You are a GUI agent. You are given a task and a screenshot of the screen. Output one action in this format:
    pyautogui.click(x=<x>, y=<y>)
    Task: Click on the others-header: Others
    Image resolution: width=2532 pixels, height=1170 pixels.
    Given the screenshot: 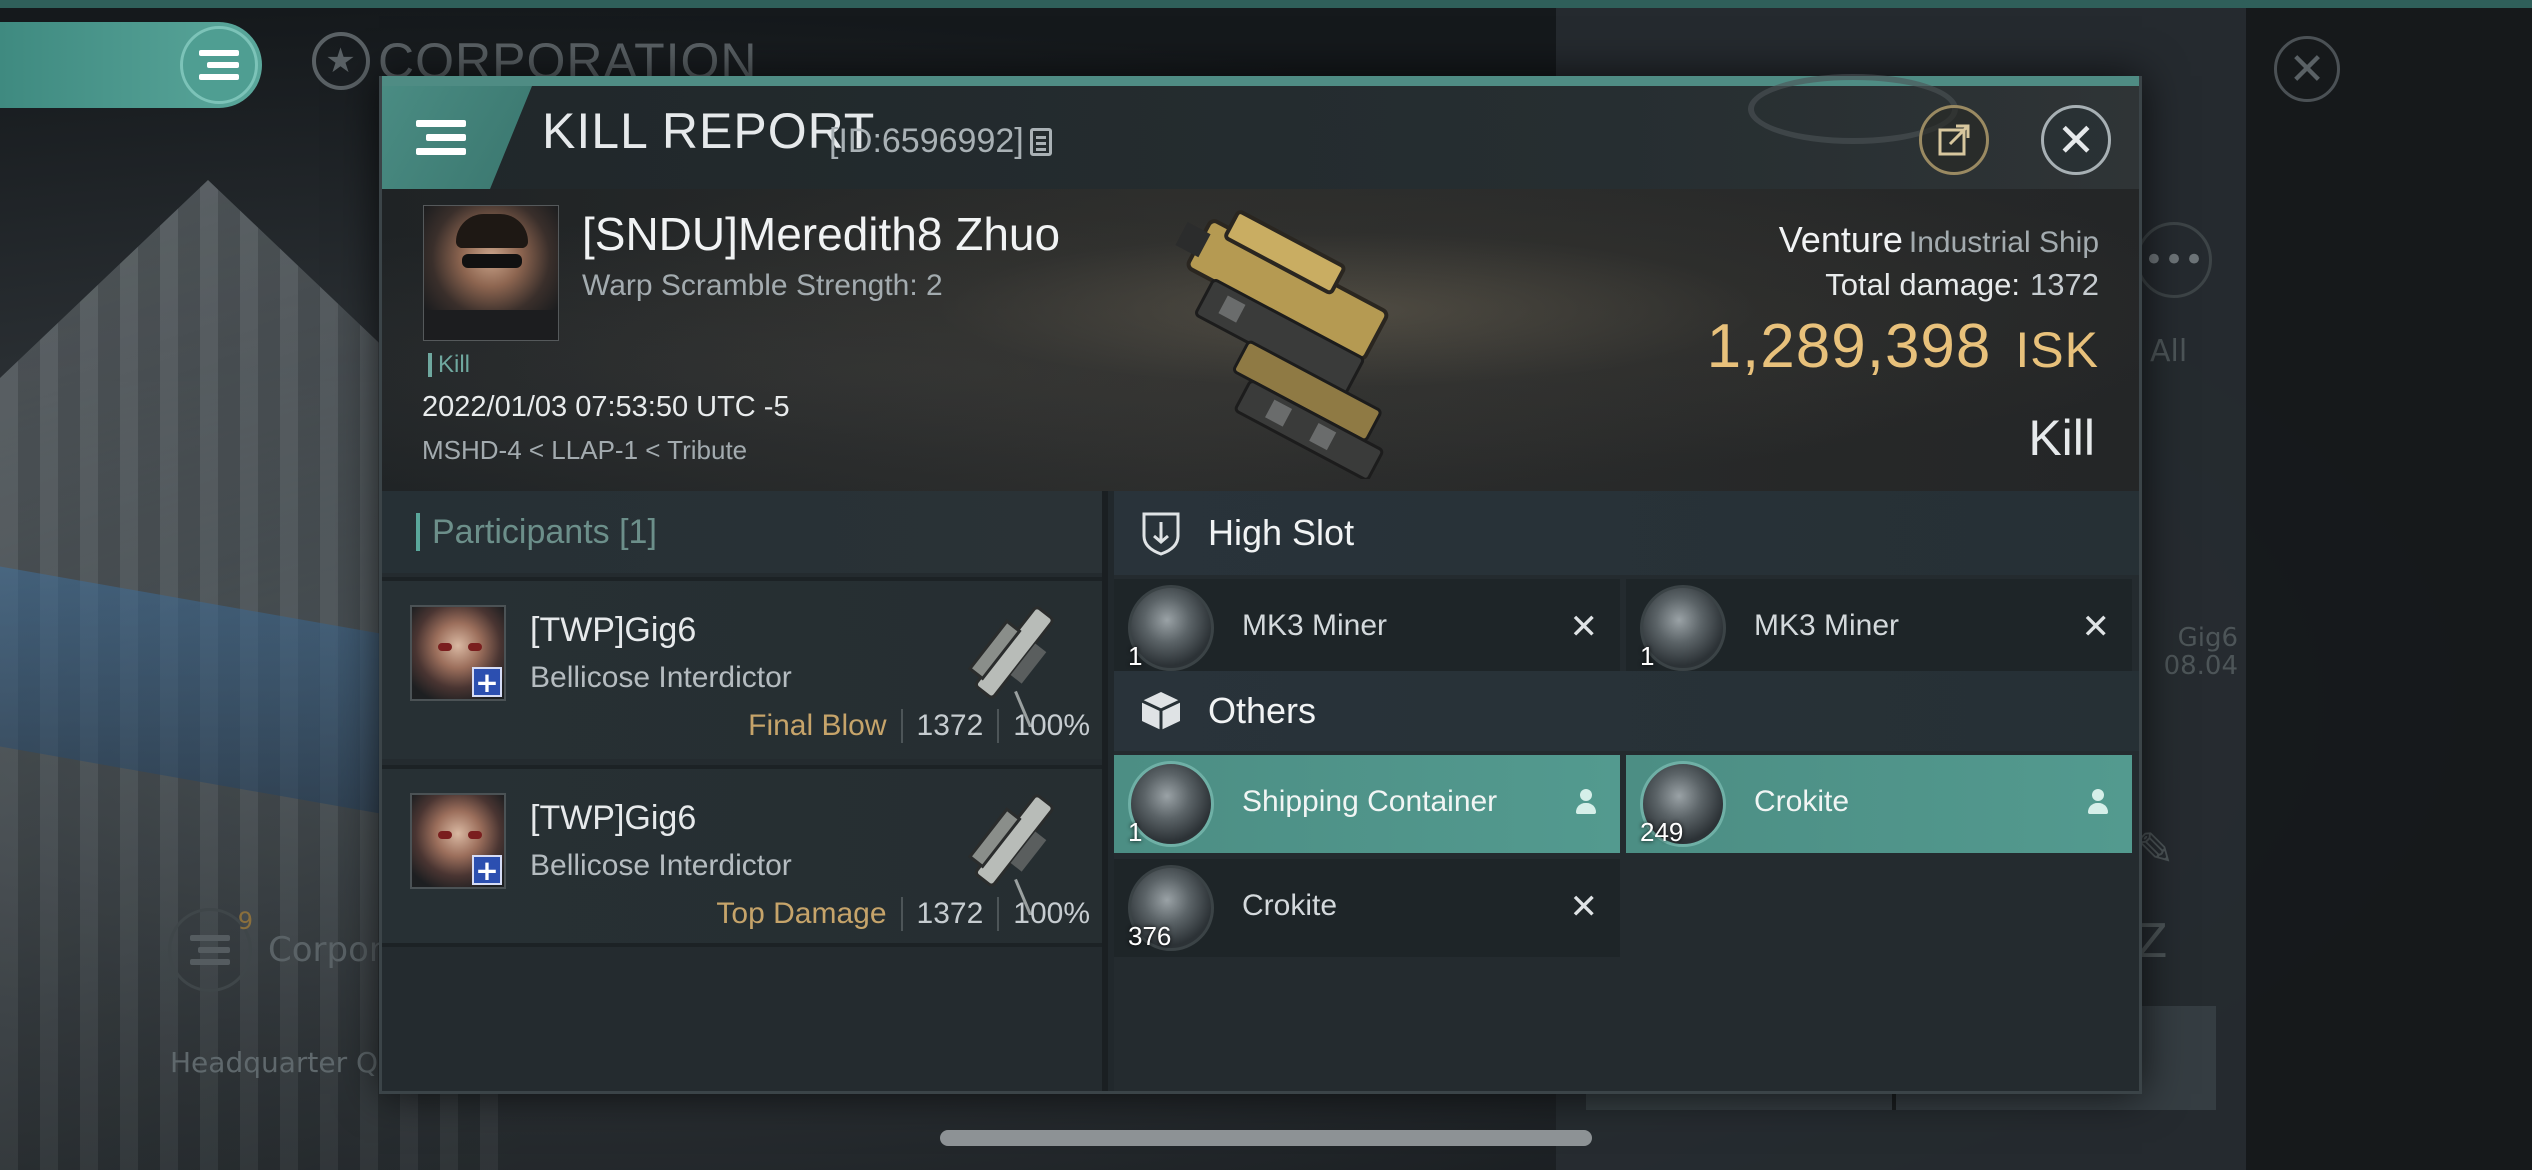 What is the action you would take?
    pyautogui.click(x=1626, y=711)
    